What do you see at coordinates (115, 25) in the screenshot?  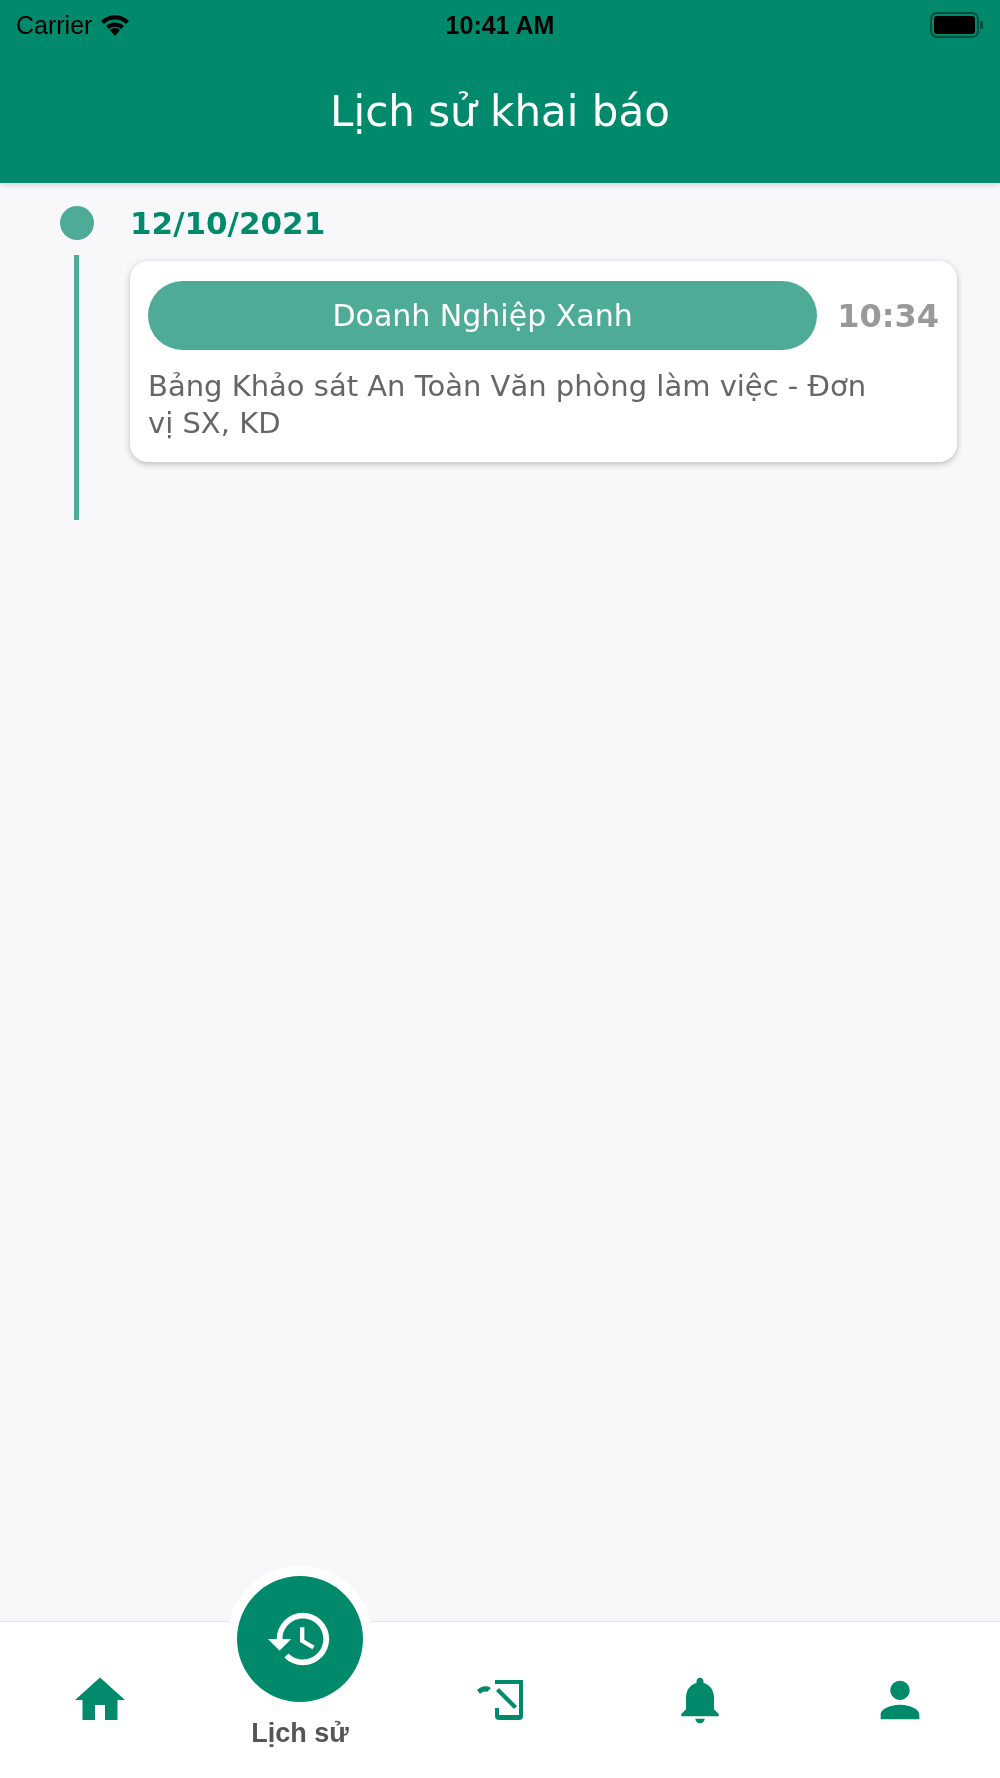 I see `wifi-icon` at bounding box center [115, 25].